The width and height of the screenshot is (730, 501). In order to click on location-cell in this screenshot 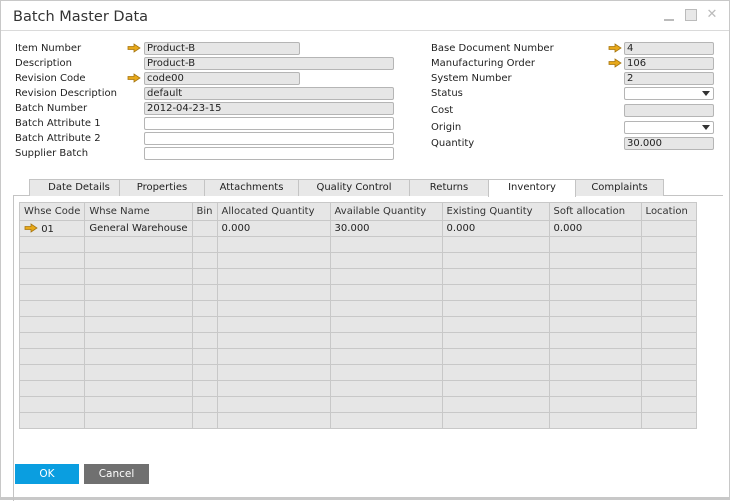, I will do `click(668, 228)`.